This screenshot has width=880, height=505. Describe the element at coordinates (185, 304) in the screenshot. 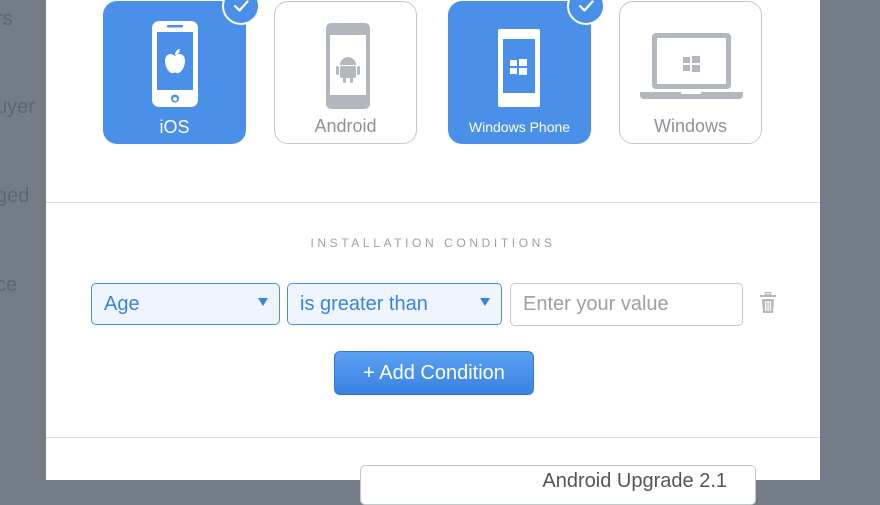

I see `condition-field-select: Age` at that location.